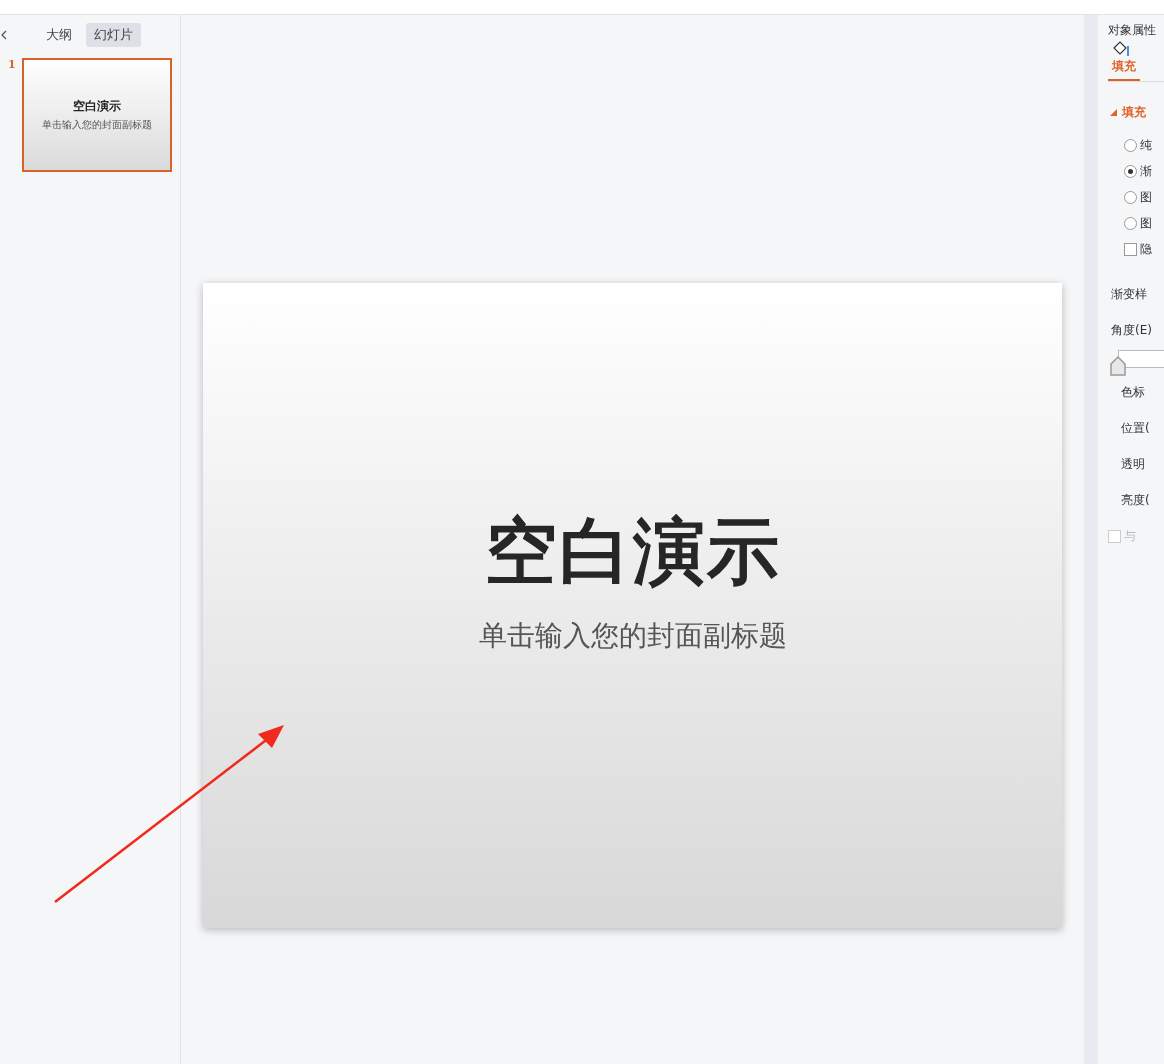 The width and height of the screenshot is (1164, 1064). What do you see at coordinates (113, 35) in the screenshot?
I see `panel-tab: 幻灯片` at bounding box center [113, 35].